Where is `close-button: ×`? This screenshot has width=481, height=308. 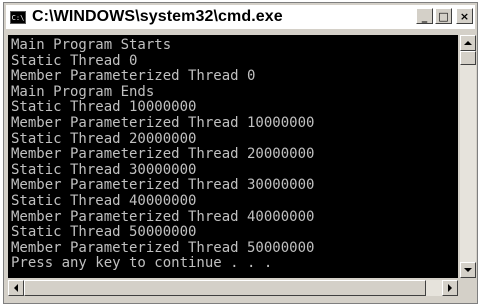
close-button: × is located at coordinates (464, 16).